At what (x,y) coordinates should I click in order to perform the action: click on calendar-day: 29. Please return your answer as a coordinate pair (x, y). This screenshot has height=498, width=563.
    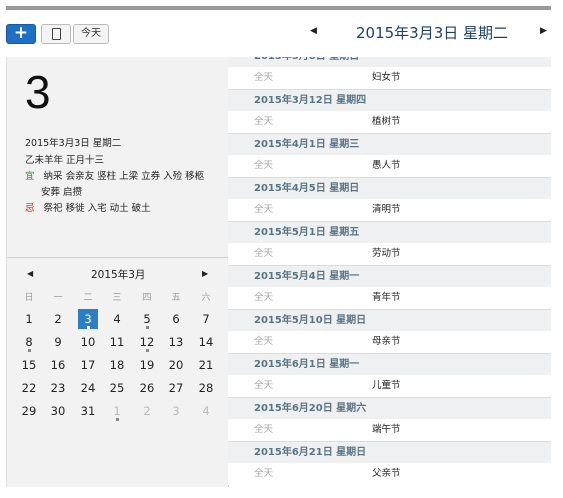
    Looking at the image, I should click on (29, 411).